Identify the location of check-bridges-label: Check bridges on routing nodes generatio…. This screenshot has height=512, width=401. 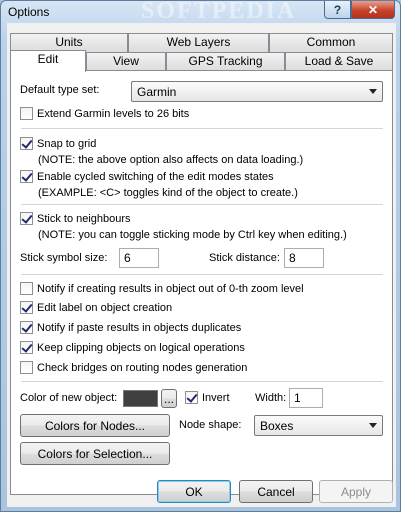
(142, 367).